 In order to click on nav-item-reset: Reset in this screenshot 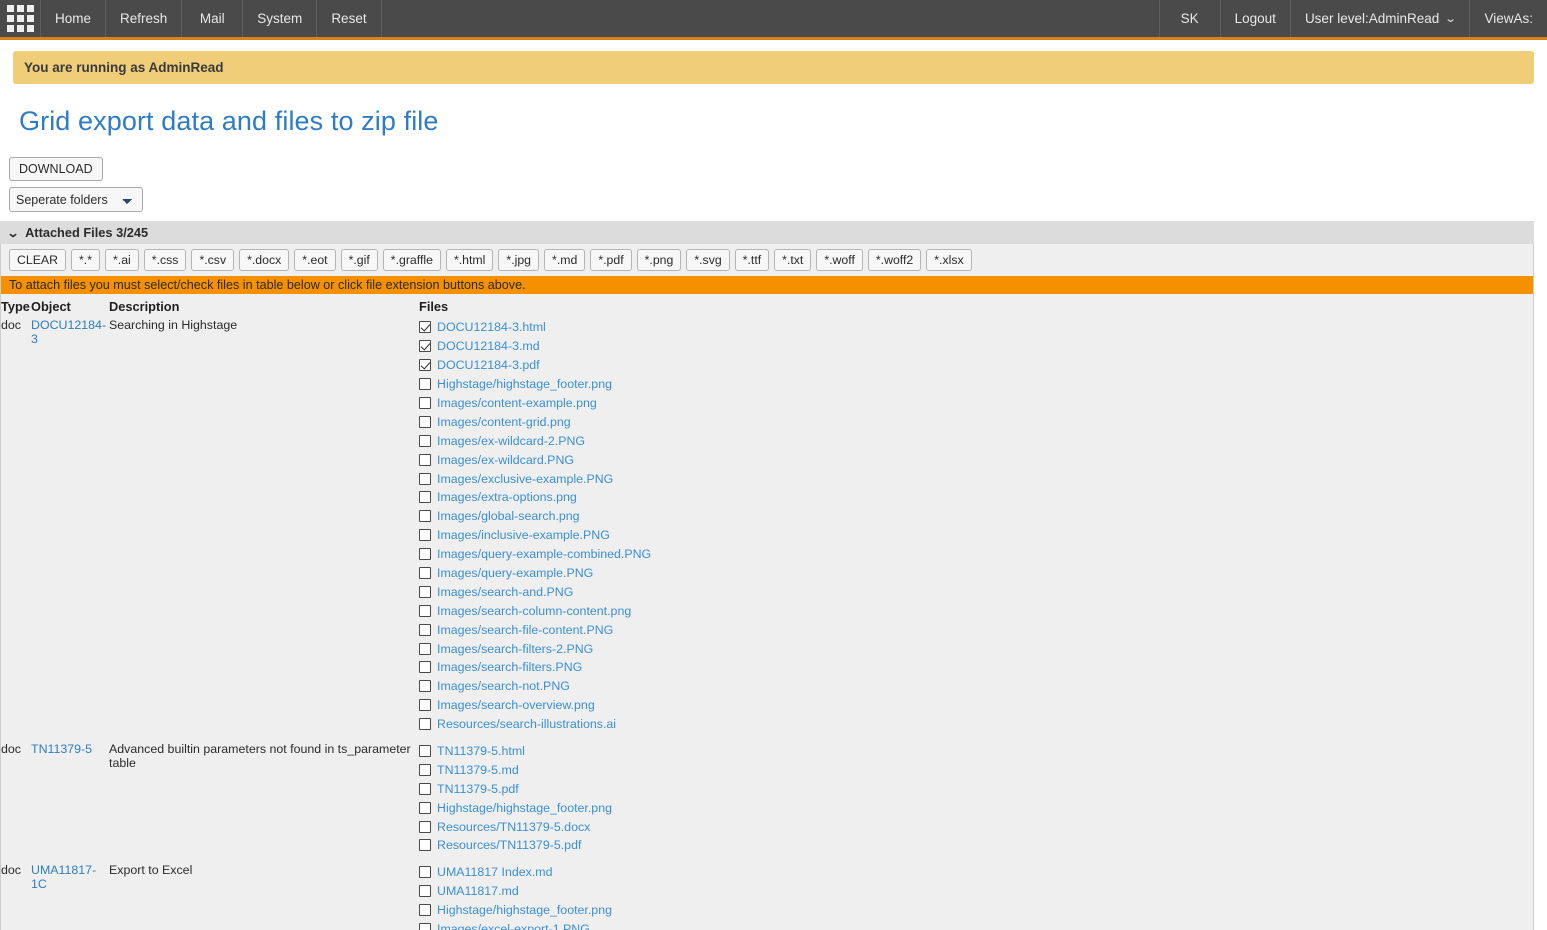, I will do `click(349, 18)`.